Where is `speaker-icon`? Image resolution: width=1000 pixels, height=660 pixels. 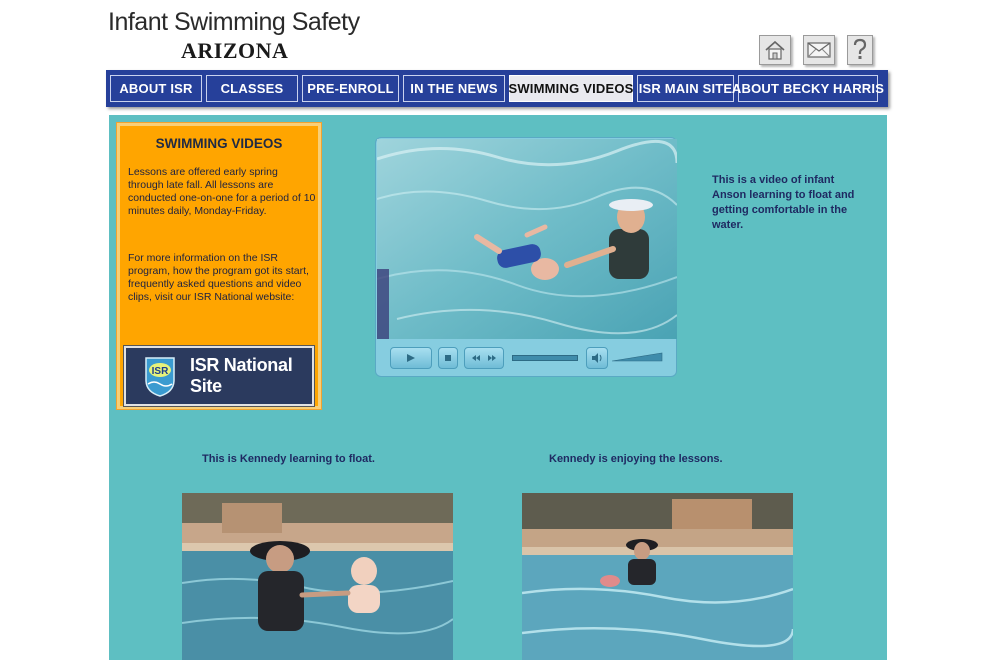
speaker-icon is located at coordinates (597, 358).